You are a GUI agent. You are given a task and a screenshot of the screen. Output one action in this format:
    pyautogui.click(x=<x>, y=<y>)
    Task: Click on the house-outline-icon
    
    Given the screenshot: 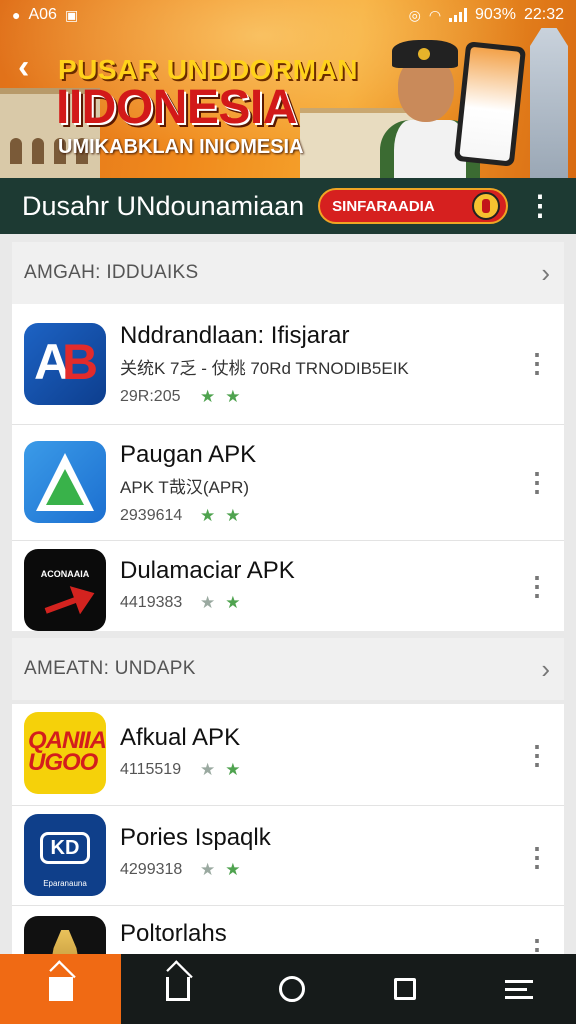 What is the action you would take?
    pyautogui.click(x=177, y=989)
    